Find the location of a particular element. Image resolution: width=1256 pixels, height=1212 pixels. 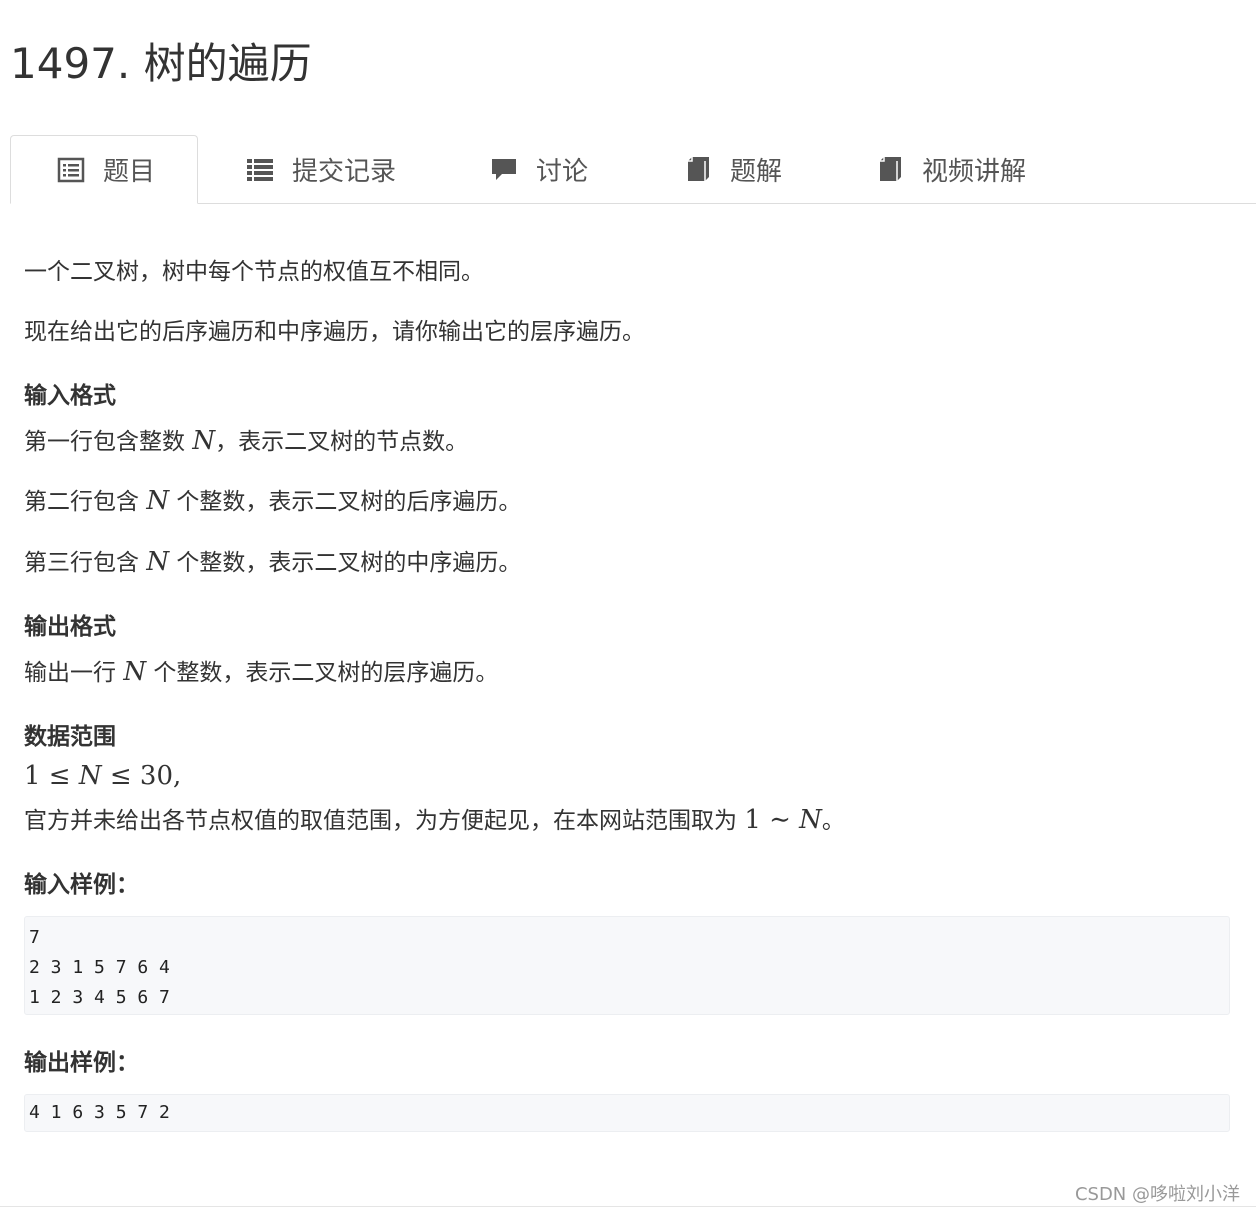

input-format-line: 第三行包含 N 个整数，表示二叉树的中序遍历。 is located at coordinates (273, 562).